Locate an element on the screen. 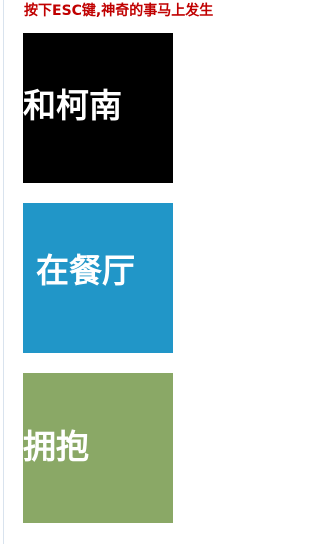 Image resolution: width=320 pixels, height=544 pixels. image-tile-in-restaurant: 在餐厅 is located at coordinates (98, 278).